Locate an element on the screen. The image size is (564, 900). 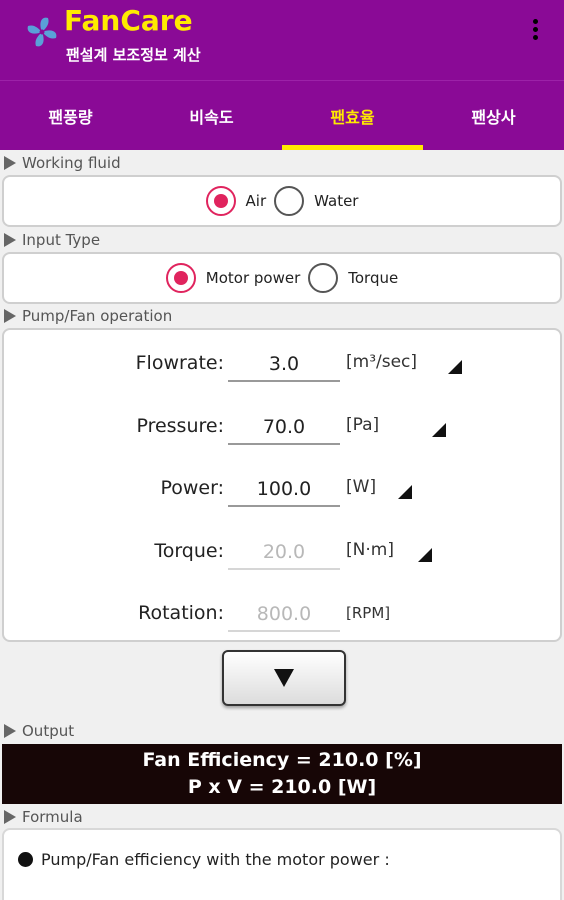
rotation-label: Rotation: is located at coordinates (181, 613).